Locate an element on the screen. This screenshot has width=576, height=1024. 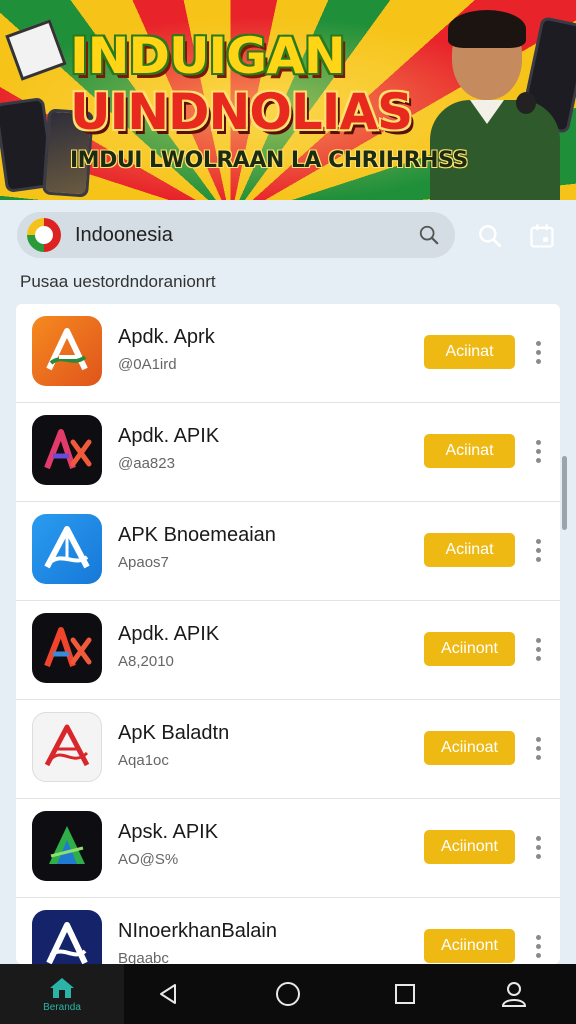
profile-icon is located at coordinates (514, 994).